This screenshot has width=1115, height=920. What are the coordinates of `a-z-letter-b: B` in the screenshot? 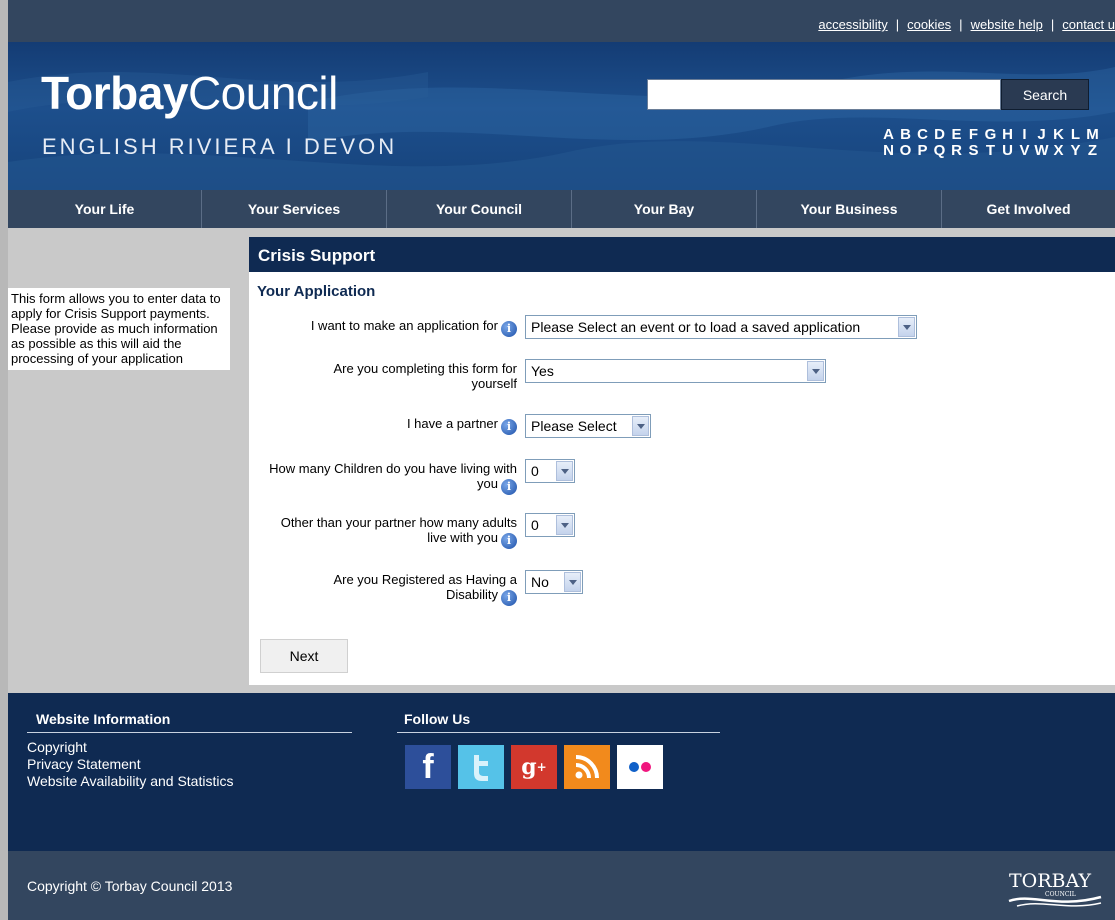 It's located at (905, 135).